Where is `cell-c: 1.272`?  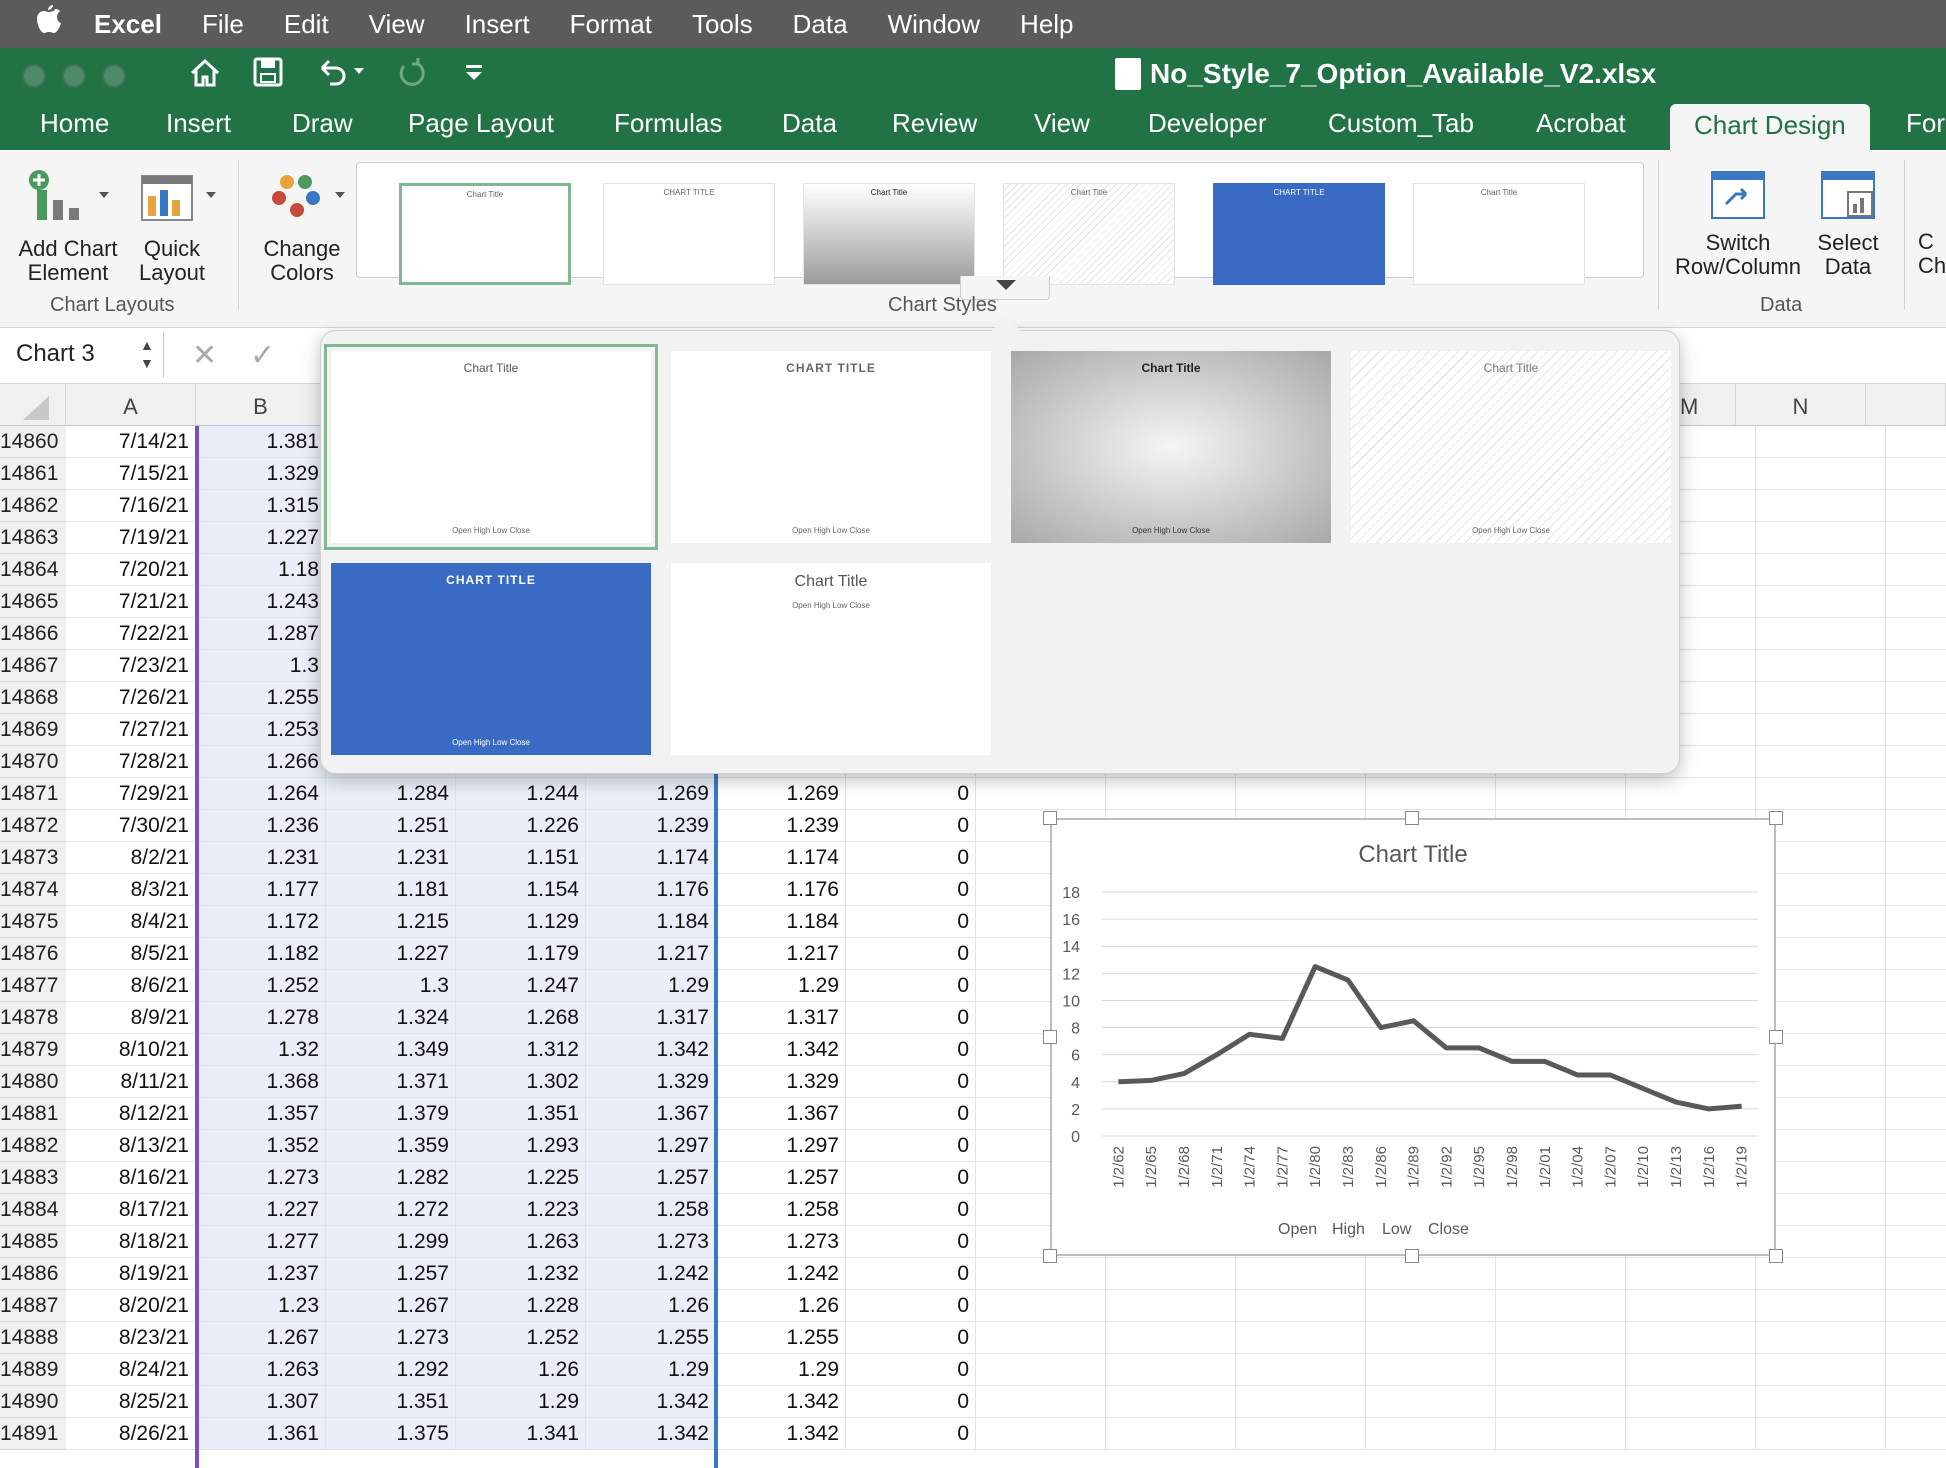 cell-c: 1.272 is located at coordinates (391, 1210).